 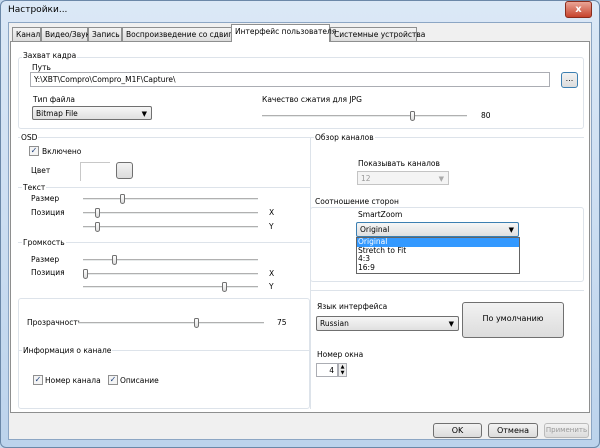 What do you see at coordinates (73, 380) in the screenshot?
I see `channel-number-label: Номер канала` at bounding box center [73, 380].